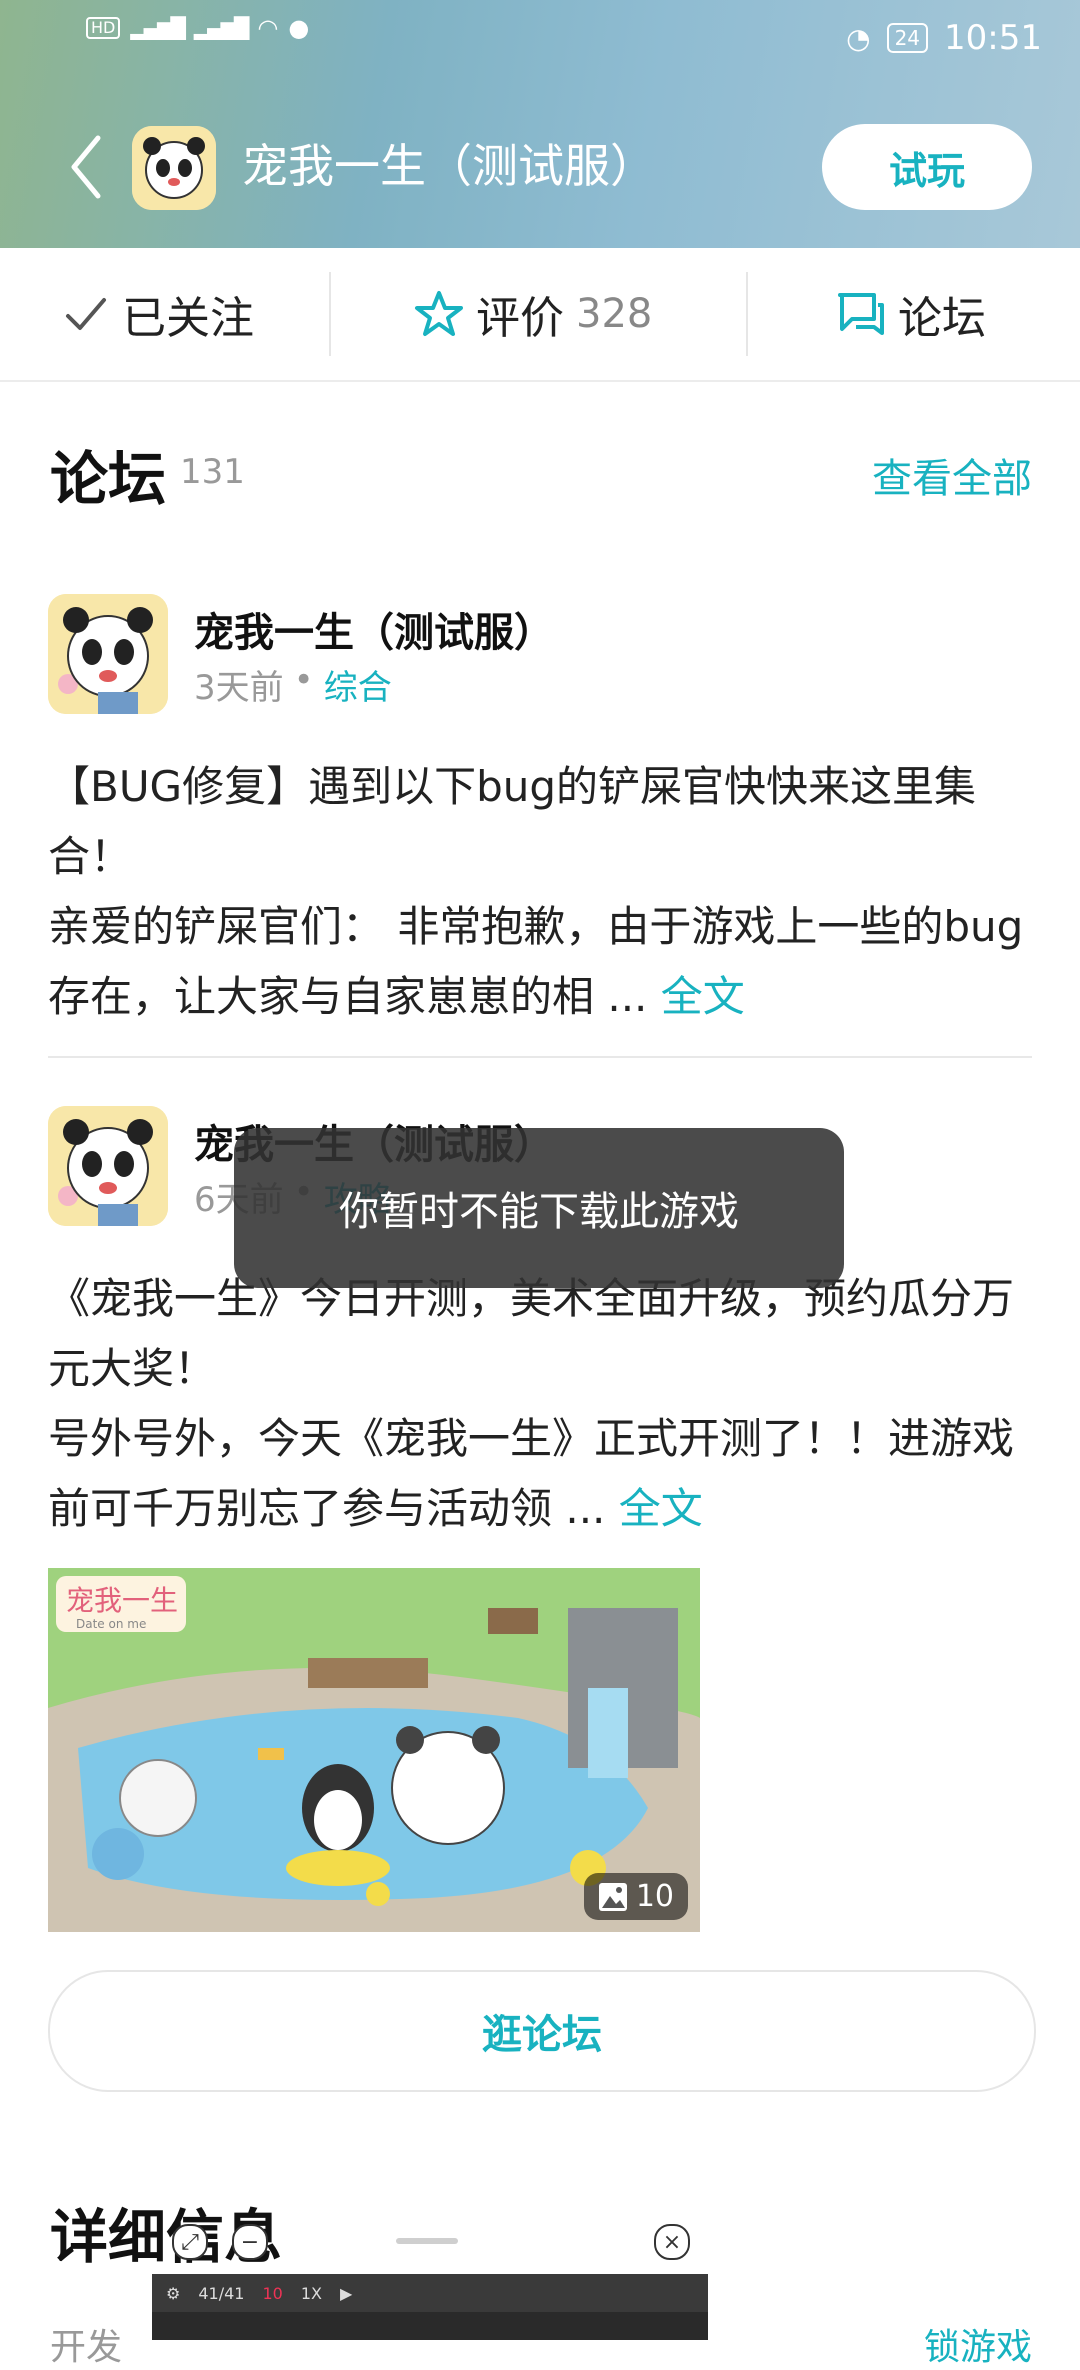  I want to click on rate-label: 评价, so click(520, 318).